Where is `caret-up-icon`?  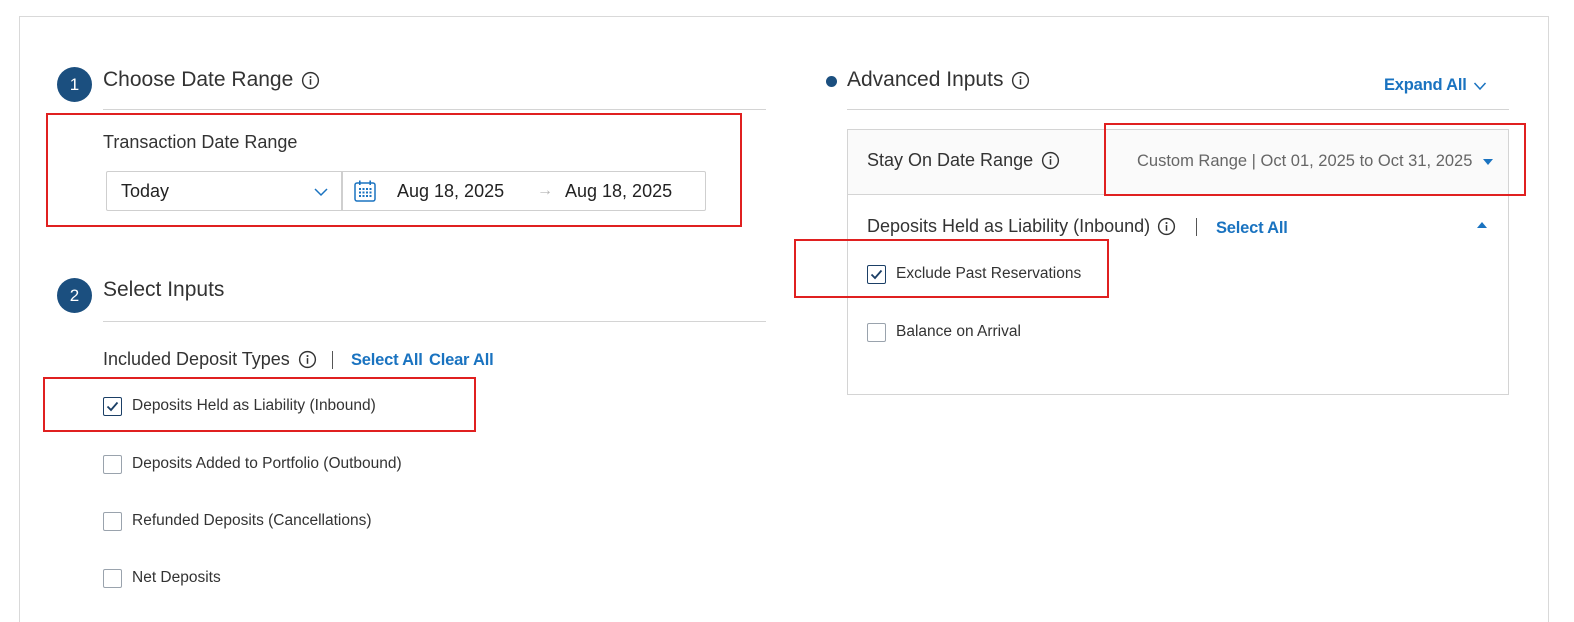
caret-up-icon is located at coordinates (1482, 225).